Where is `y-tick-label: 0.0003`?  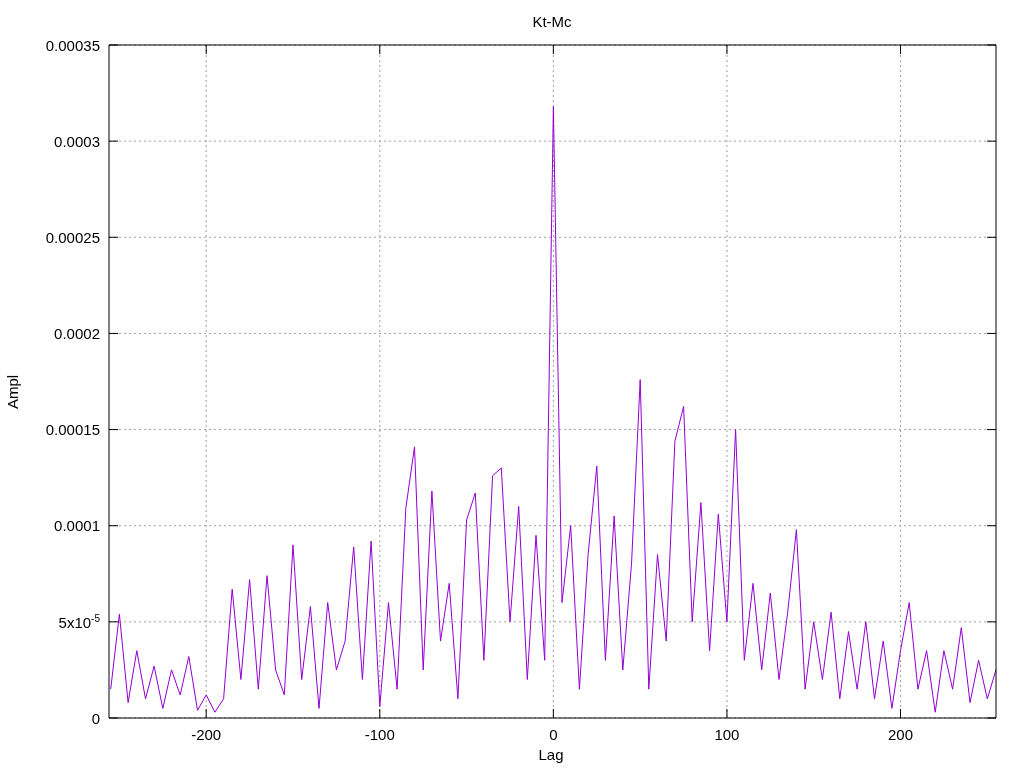 y-tick-label: 0.0003 is located at coordinates (77, 141).